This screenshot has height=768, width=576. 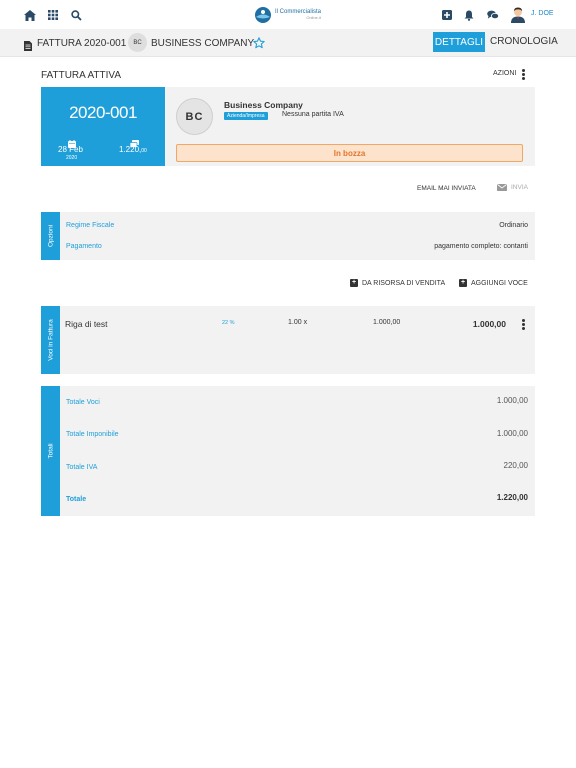 What do you see at coordinates (489, 324) in the screenshot?
I see `item-total: 1.000,00` at bounding box center [489, 324].